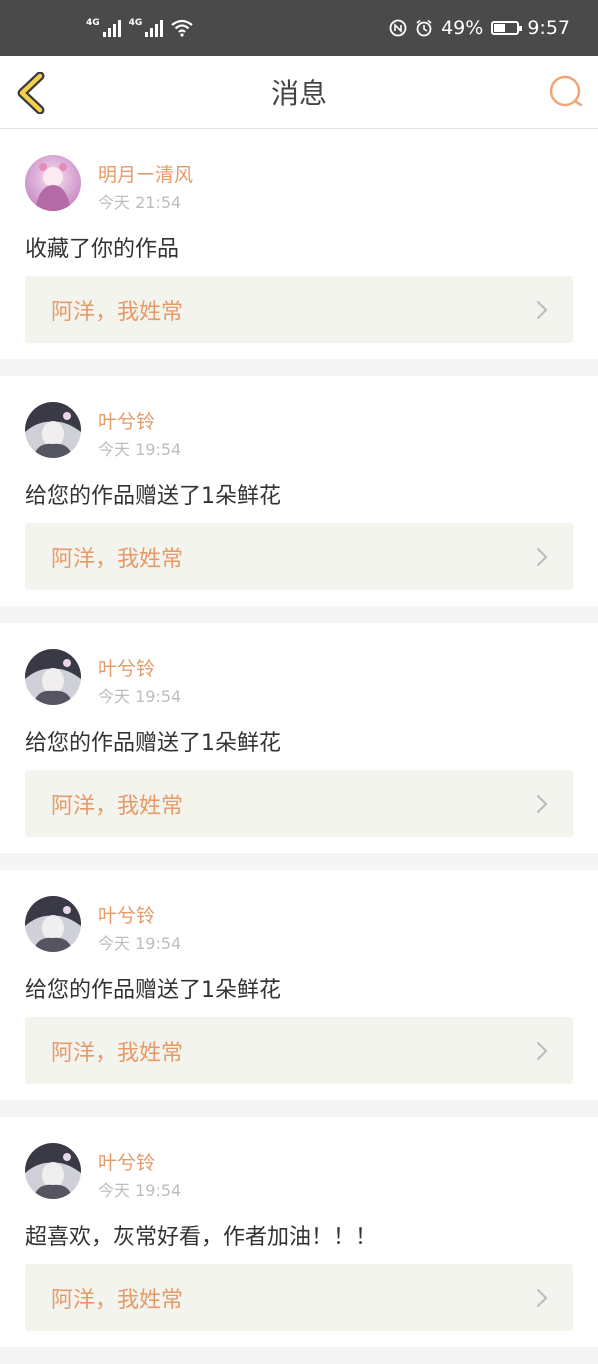  Describe the element at coordinates (507, 28) in the screenshot. I see `battery-icon` at that location.